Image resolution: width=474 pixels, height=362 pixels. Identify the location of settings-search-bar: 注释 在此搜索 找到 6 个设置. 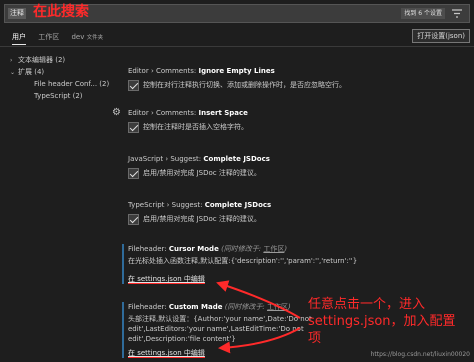
(237, 13).